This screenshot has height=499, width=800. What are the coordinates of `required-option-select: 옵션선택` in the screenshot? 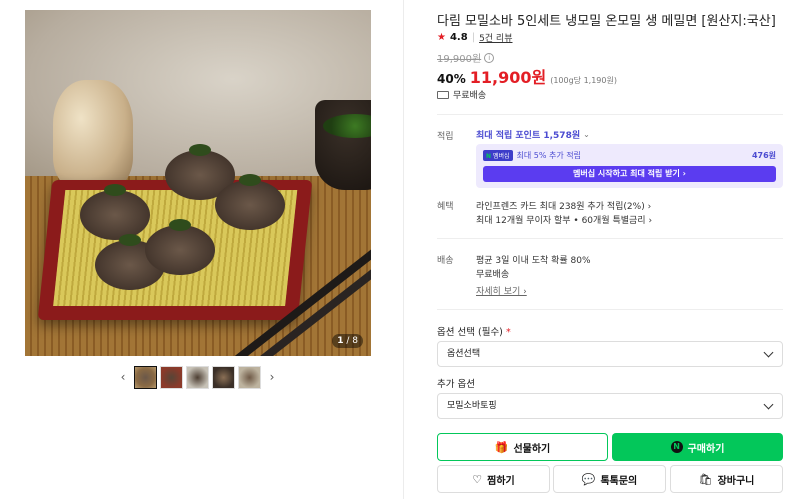 It's located at (610, 354).